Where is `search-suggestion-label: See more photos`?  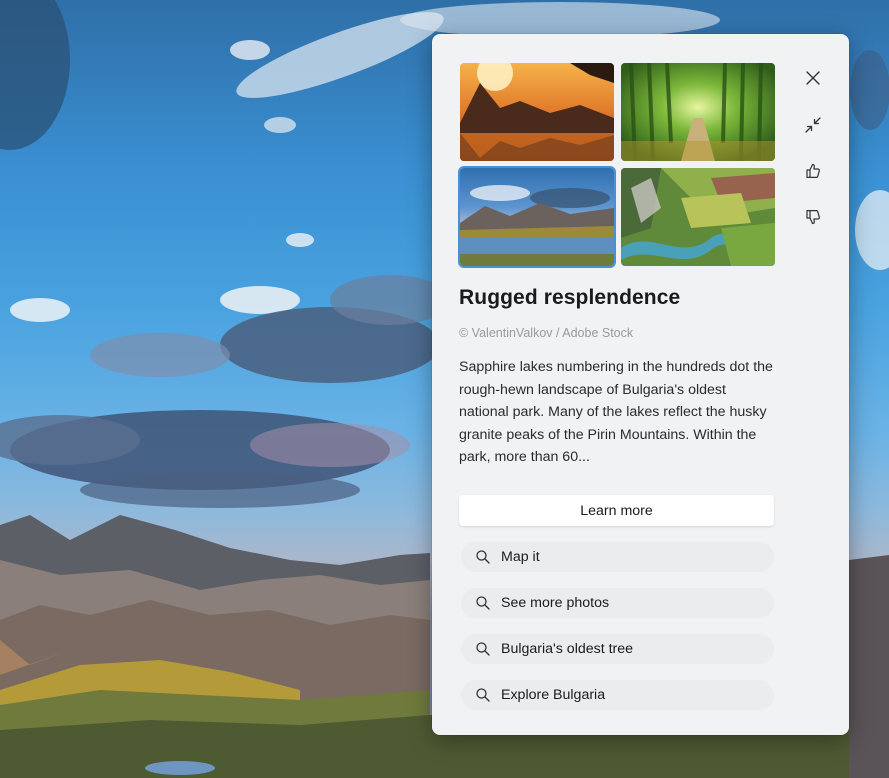
search-suggestion-label: See more photos is located at coordinates (555, 603).